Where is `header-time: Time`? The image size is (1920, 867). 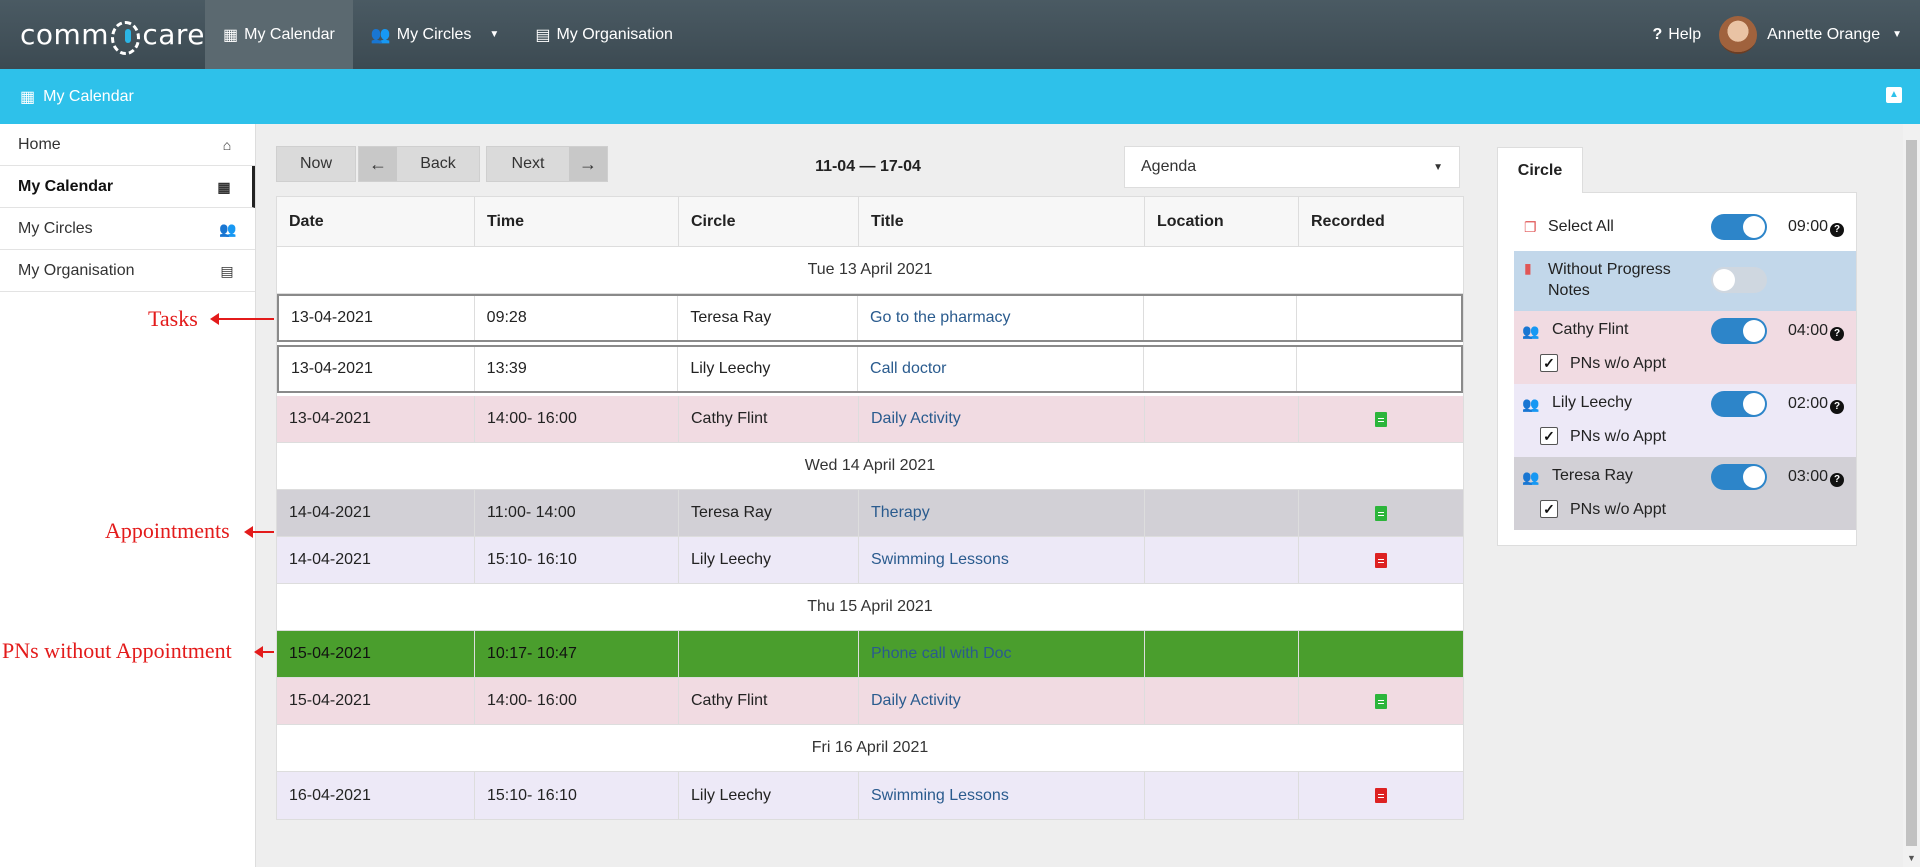
header-time: Time is located at coordinates (577, 221).